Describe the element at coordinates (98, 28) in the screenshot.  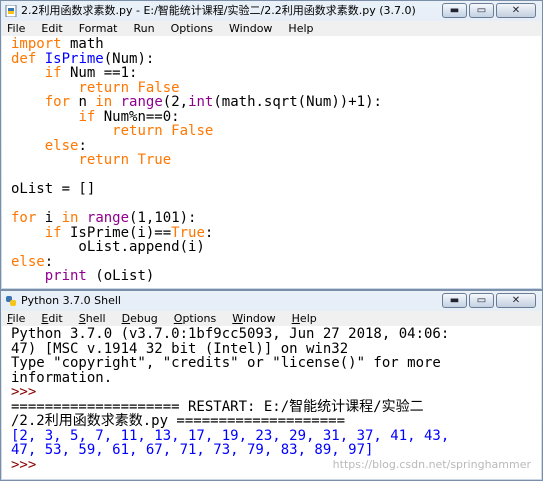
I see `menu-format: Format` at that location.